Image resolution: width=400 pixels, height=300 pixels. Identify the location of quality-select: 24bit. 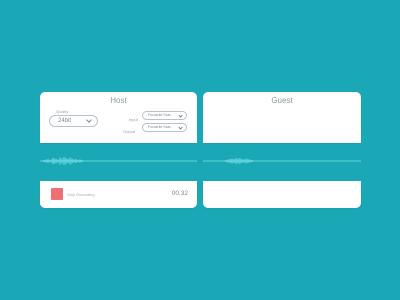
(73, 121).